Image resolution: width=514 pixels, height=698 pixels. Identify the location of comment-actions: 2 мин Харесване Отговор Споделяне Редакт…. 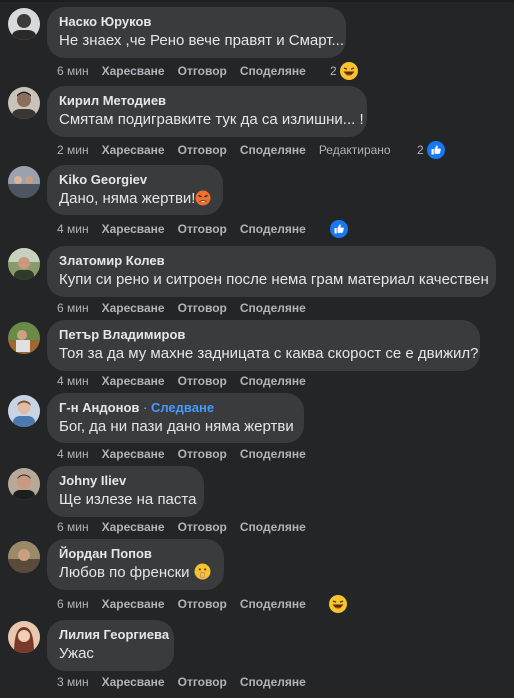
(230, 150).